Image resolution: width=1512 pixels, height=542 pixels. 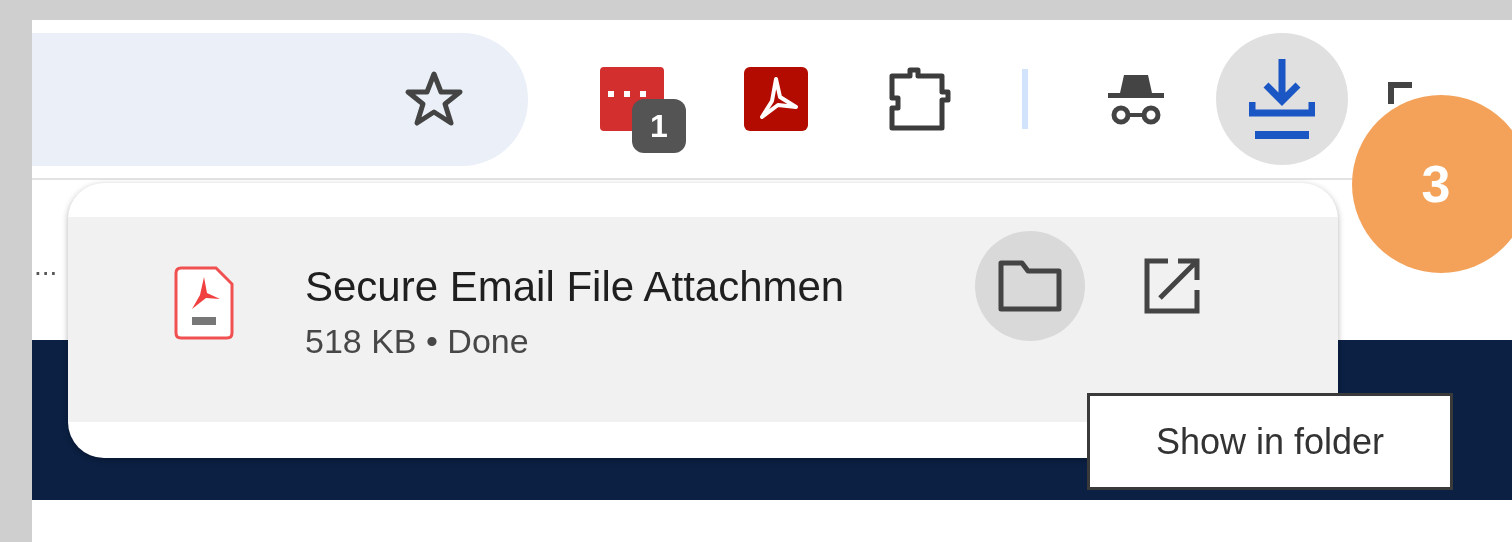 What do you see at coordinates (659, 126) in the screenshot?
I see `notification-badge: 1` at bounding box center [659, 126].